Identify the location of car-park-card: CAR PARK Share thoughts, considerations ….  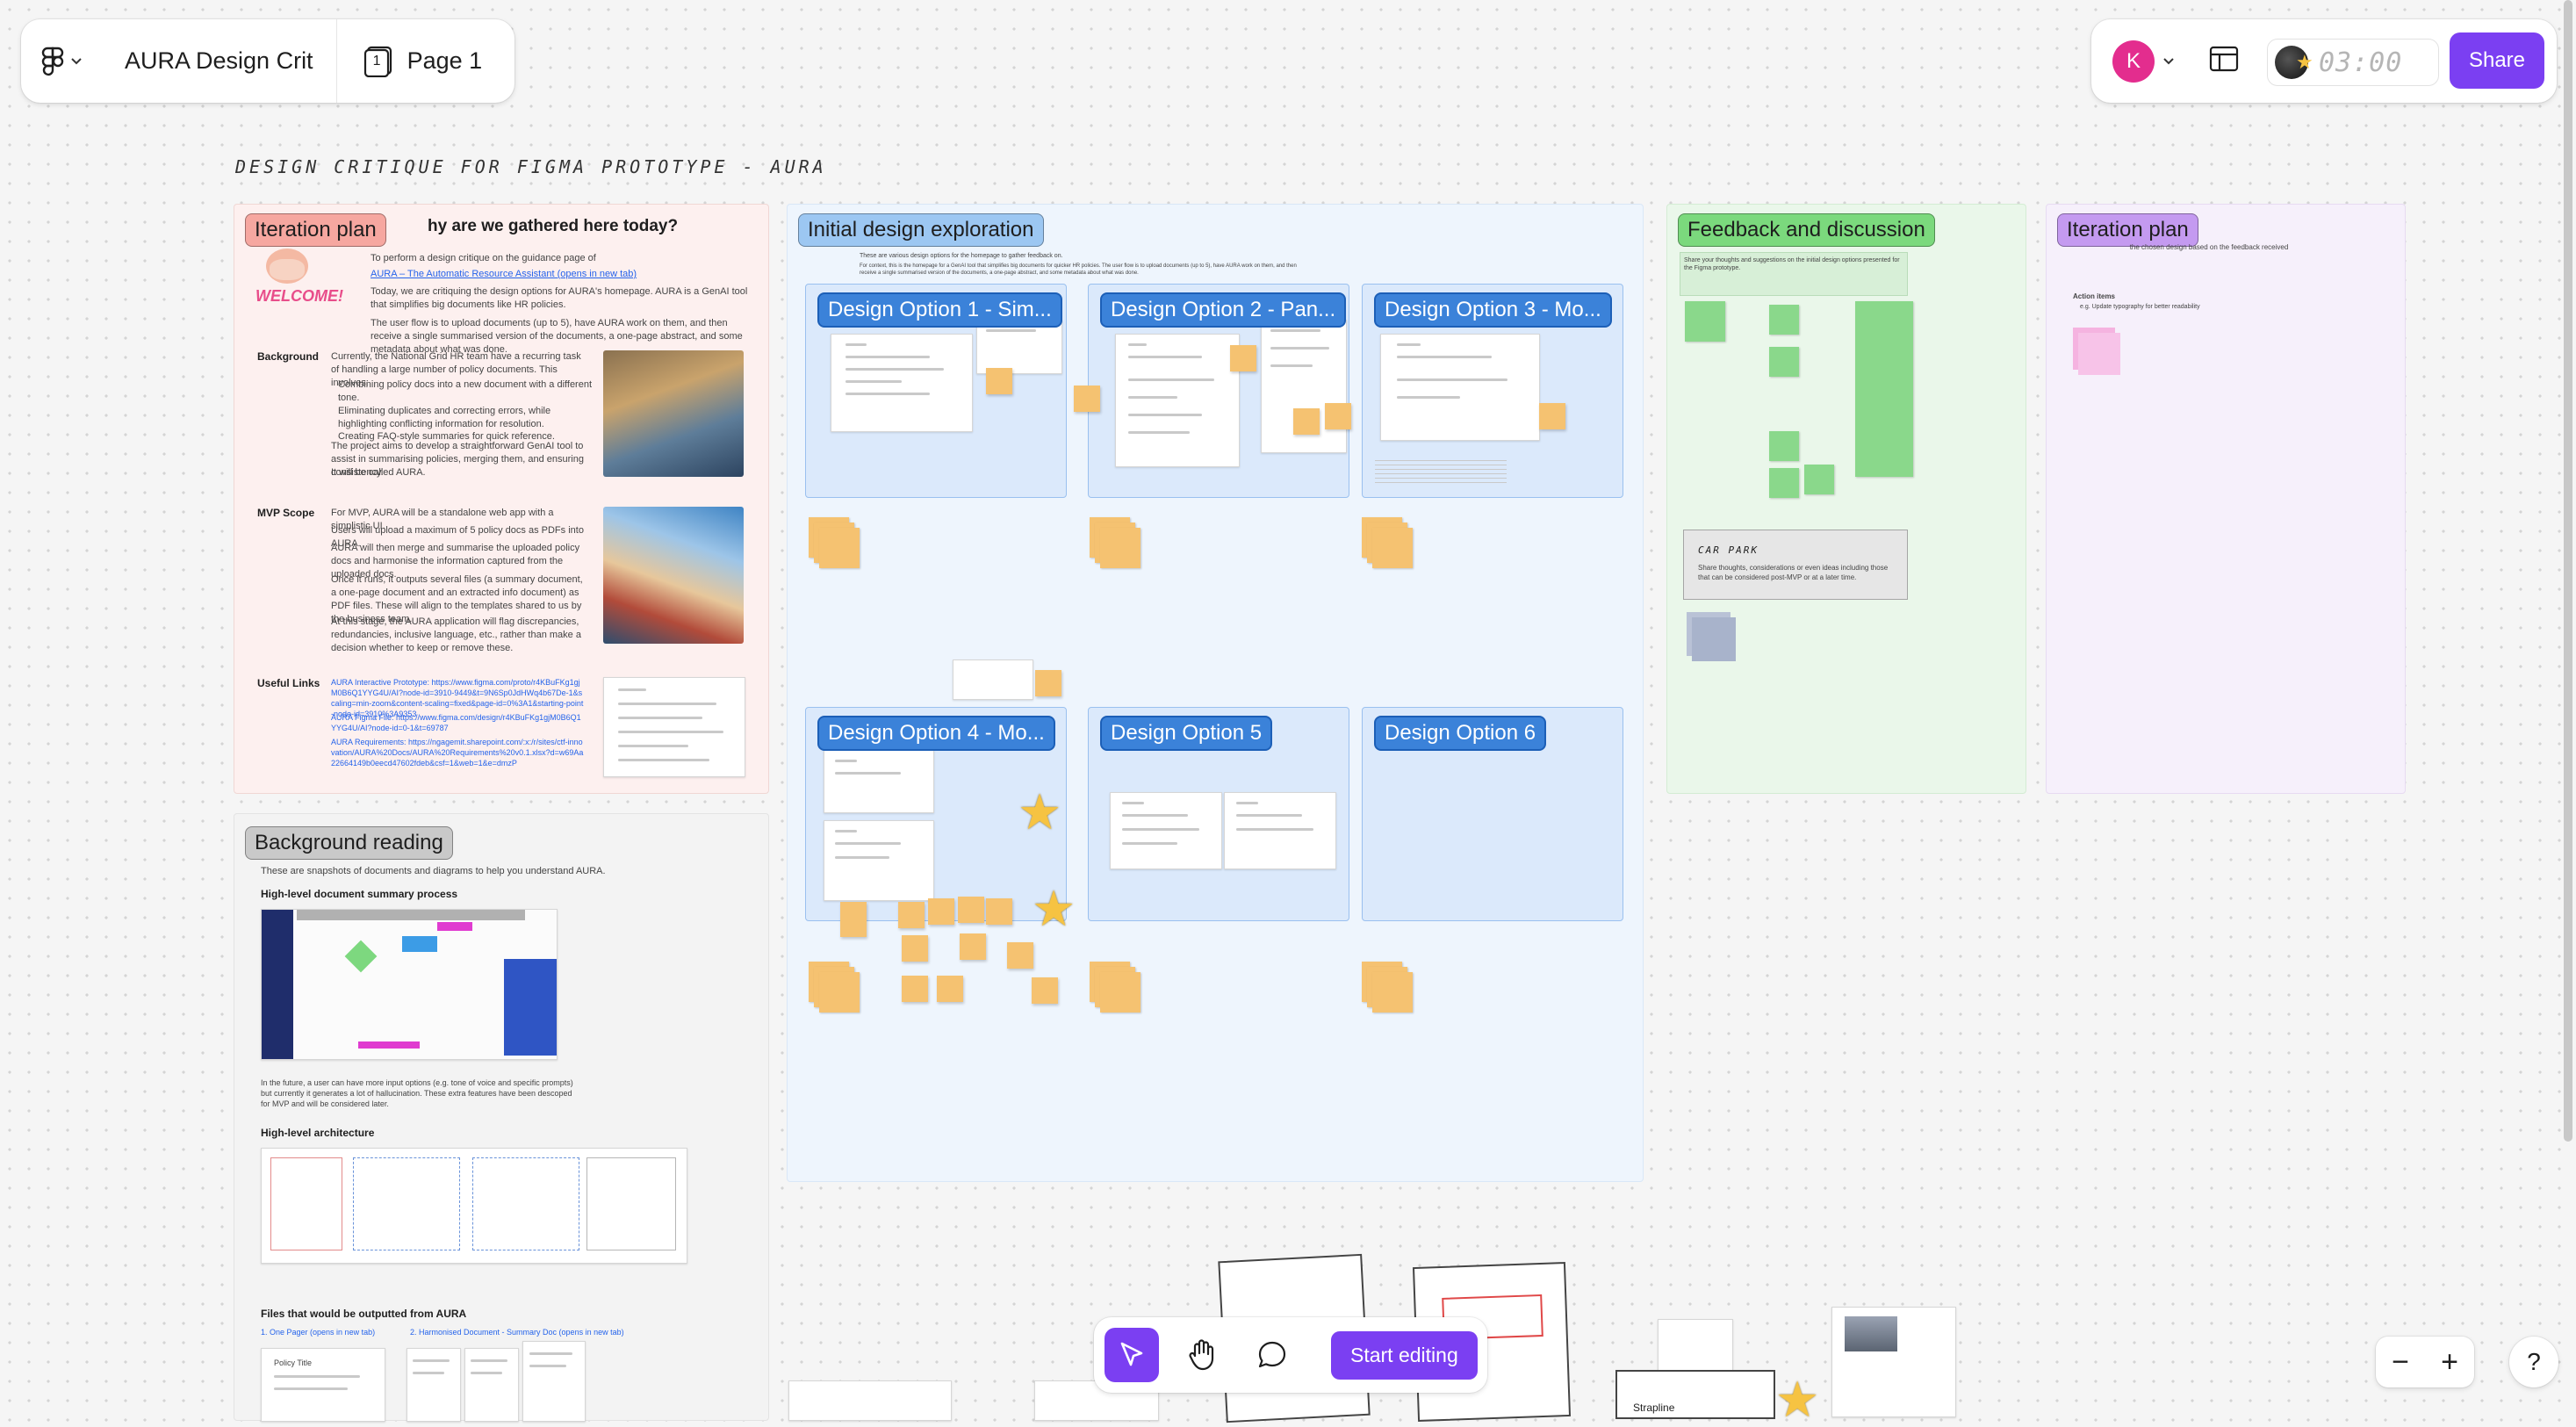
(1795, 565).